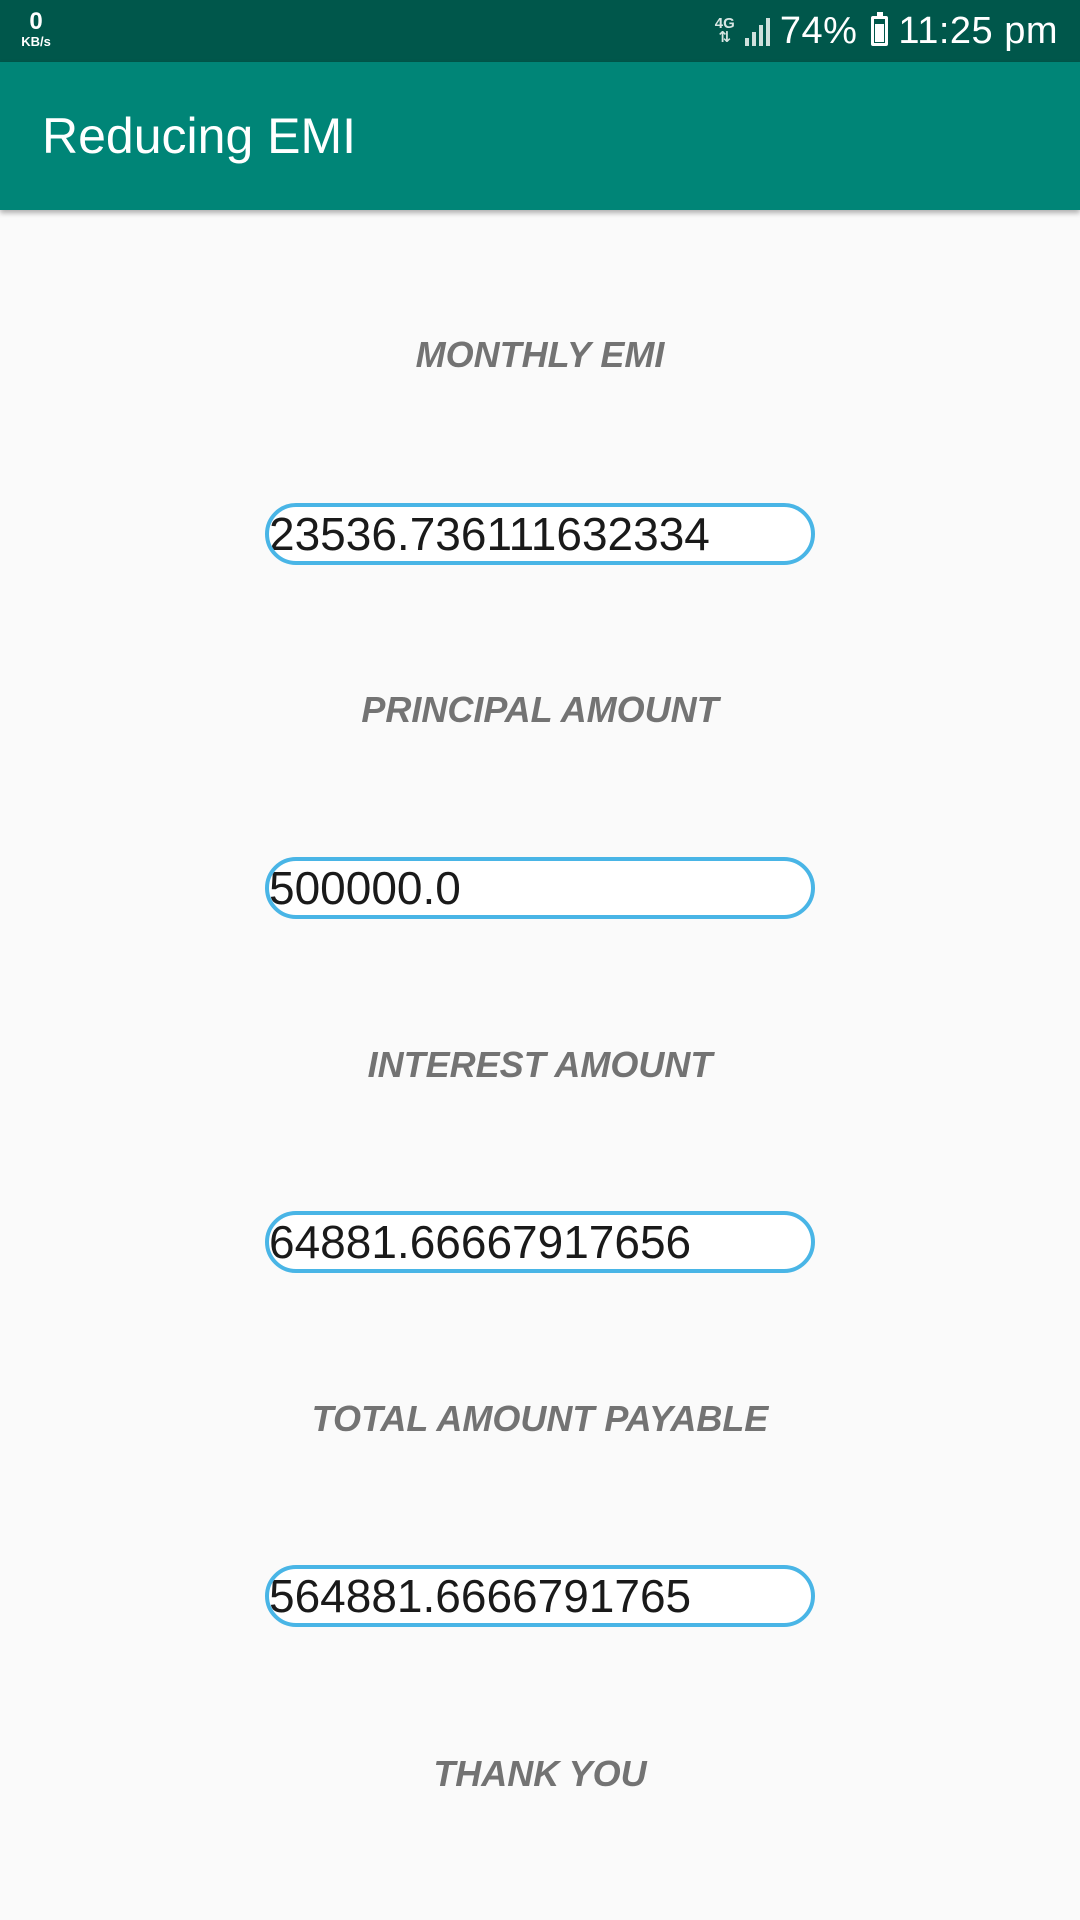 The image size is (1080, 1920). Describe the element at coordinates (540, 136) in the screenshot. I see `app-bar: Reducing EMI` at that location.